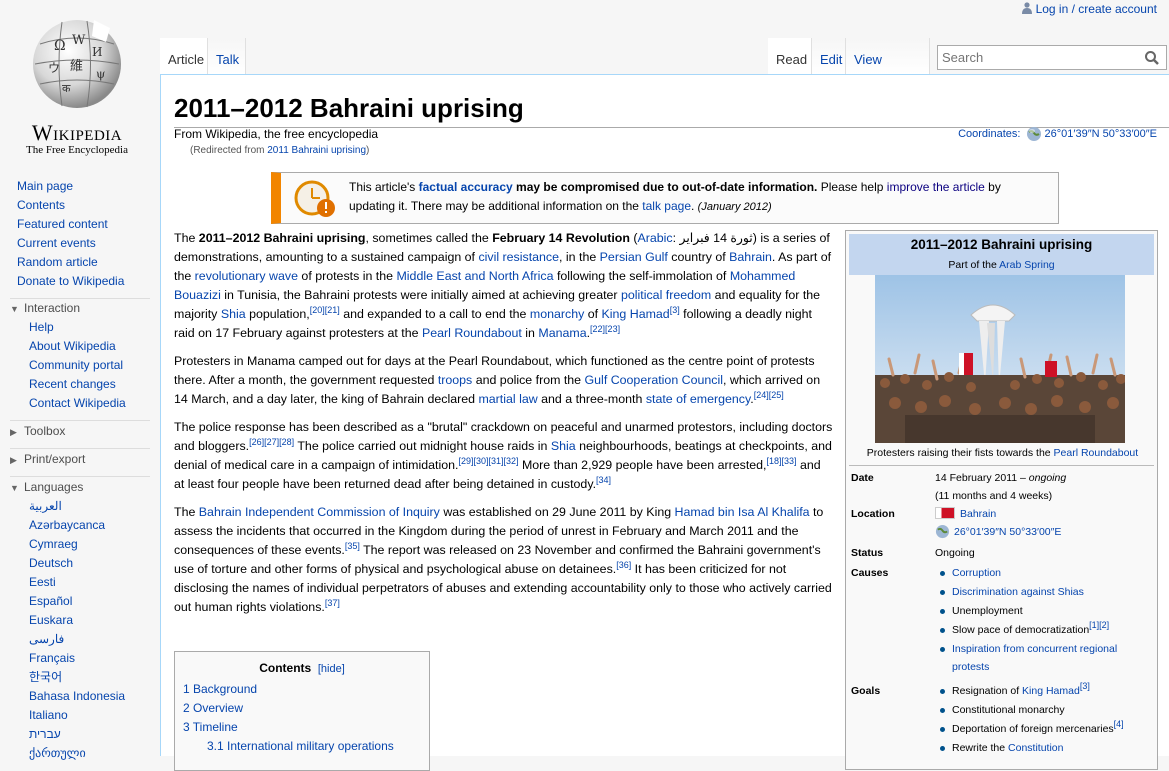 Image resolution: width=1169 pixels, height=771 pixels. What do you see at coordinates (50, 601) in the screenshot?
I see `lang-es: Español` at bounding box center [50, 601].